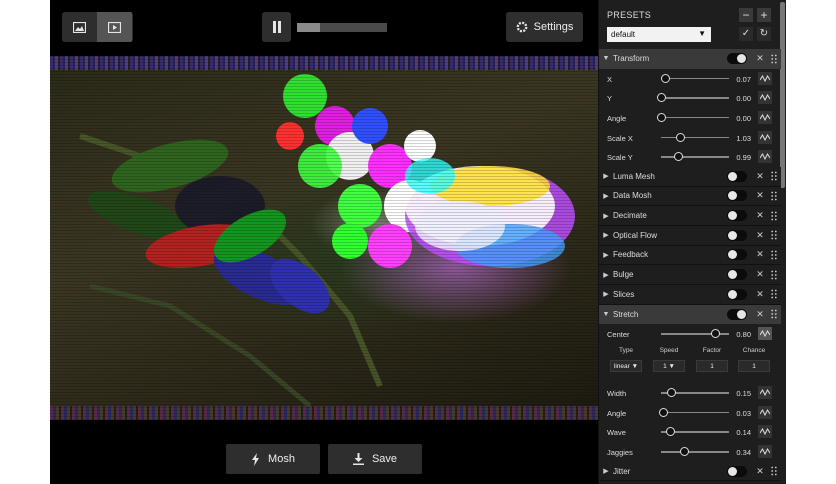 This screenshot has width=836, height=484. What do you see at coordinates (114, 27) in the screenshot?
I see `video-mode-button` at bounding box center [114, 27].